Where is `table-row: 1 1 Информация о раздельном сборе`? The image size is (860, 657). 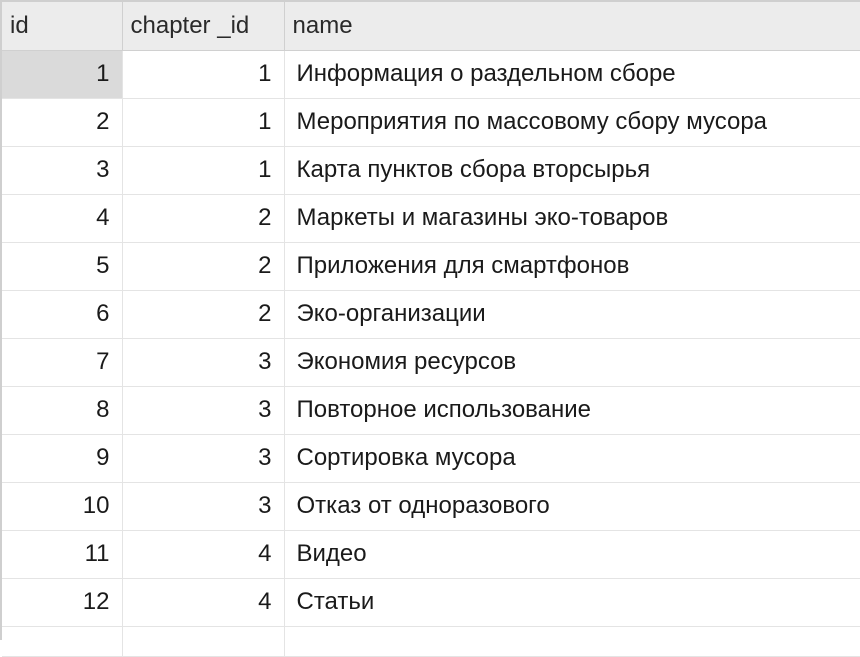
table-row: 1 1 Информация о раздельном сборе is located at coordinates (431, 74).